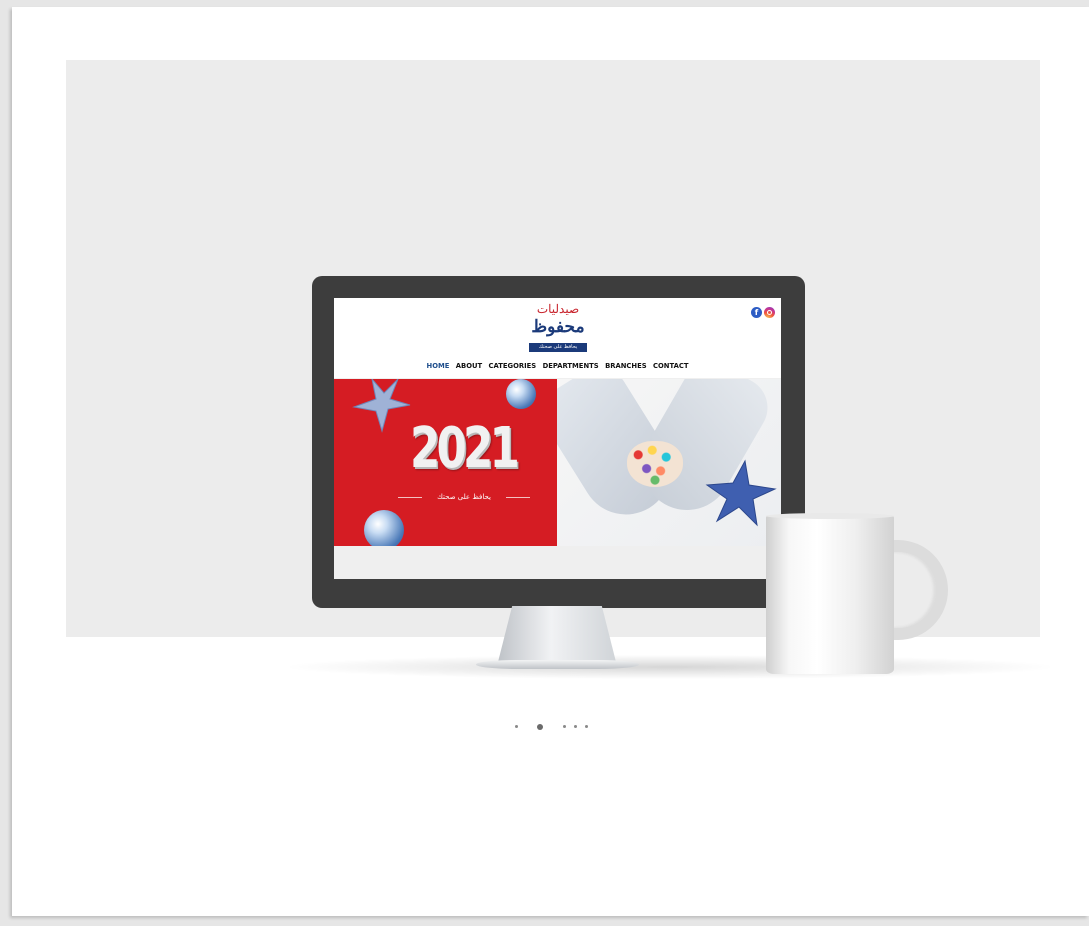 The width and height of the screenshot is (1089, 926). What do you see at coordinates (830, 516) in the screenshot?
I see `mug-rim` at bounding box center [830, 516].